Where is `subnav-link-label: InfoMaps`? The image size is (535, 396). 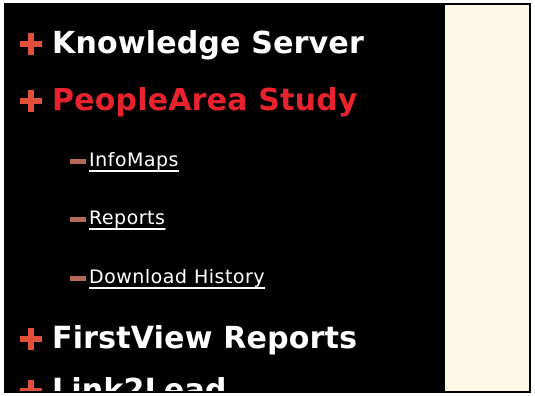 subnav-link-label: InfoMaps is located at coordinates (134, 160).